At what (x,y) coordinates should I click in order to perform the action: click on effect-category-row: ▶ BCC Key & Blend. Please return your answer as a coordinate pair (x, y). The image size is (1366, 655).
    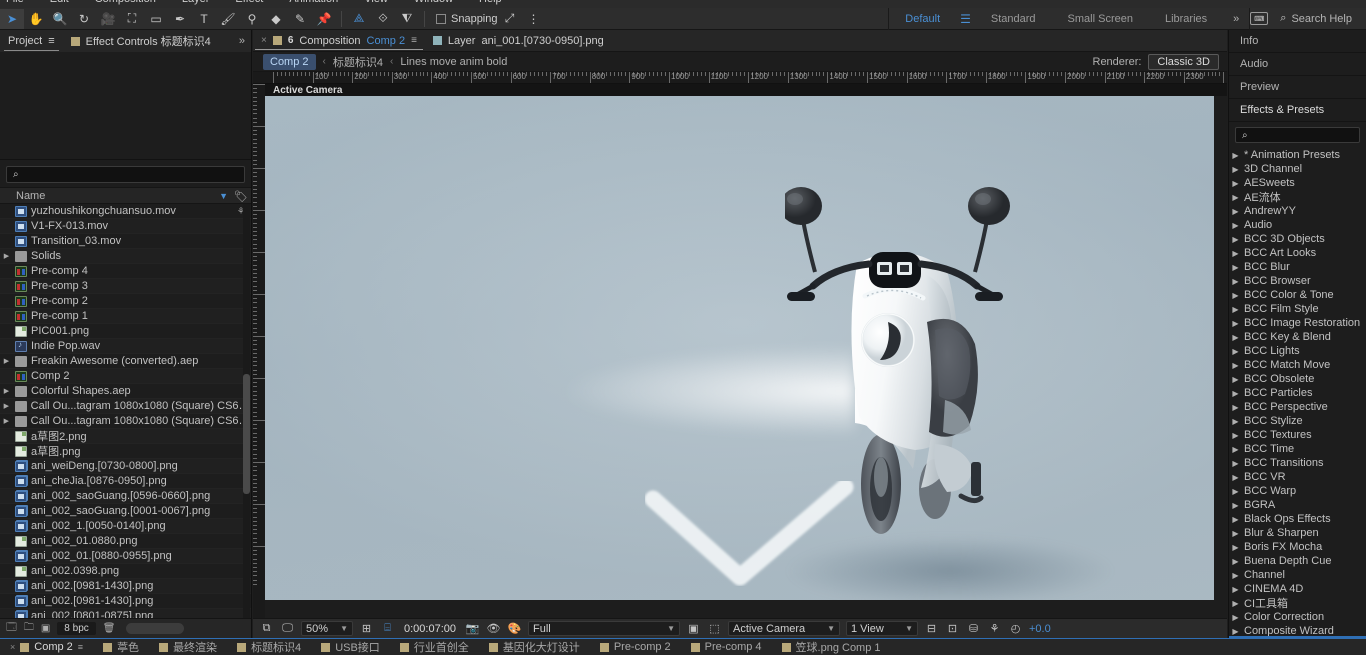
    Looking at the image, I should click on (1298, 337).